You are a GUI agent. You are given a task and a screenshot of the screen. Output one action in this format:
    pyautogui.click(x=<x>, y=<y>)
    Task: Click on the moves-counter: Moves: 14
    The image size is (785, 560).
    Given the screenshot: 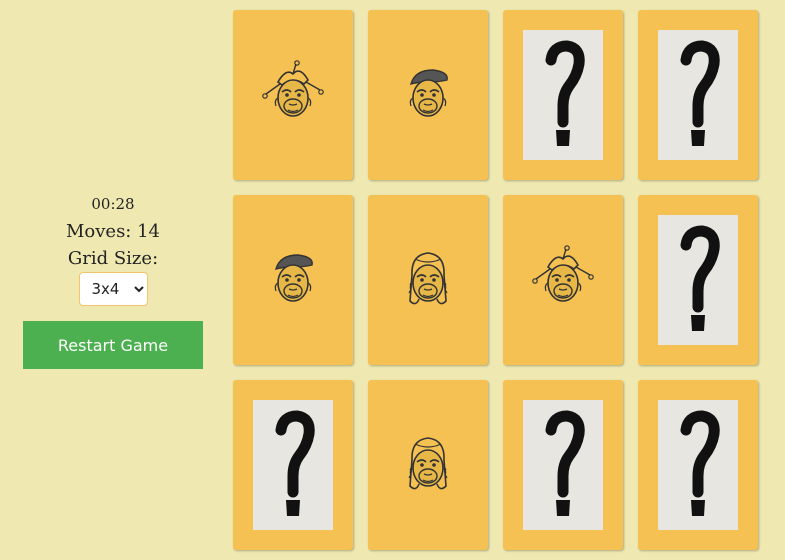 What is the action you would take?
    pyautogui.click(x=113, y=231)
    